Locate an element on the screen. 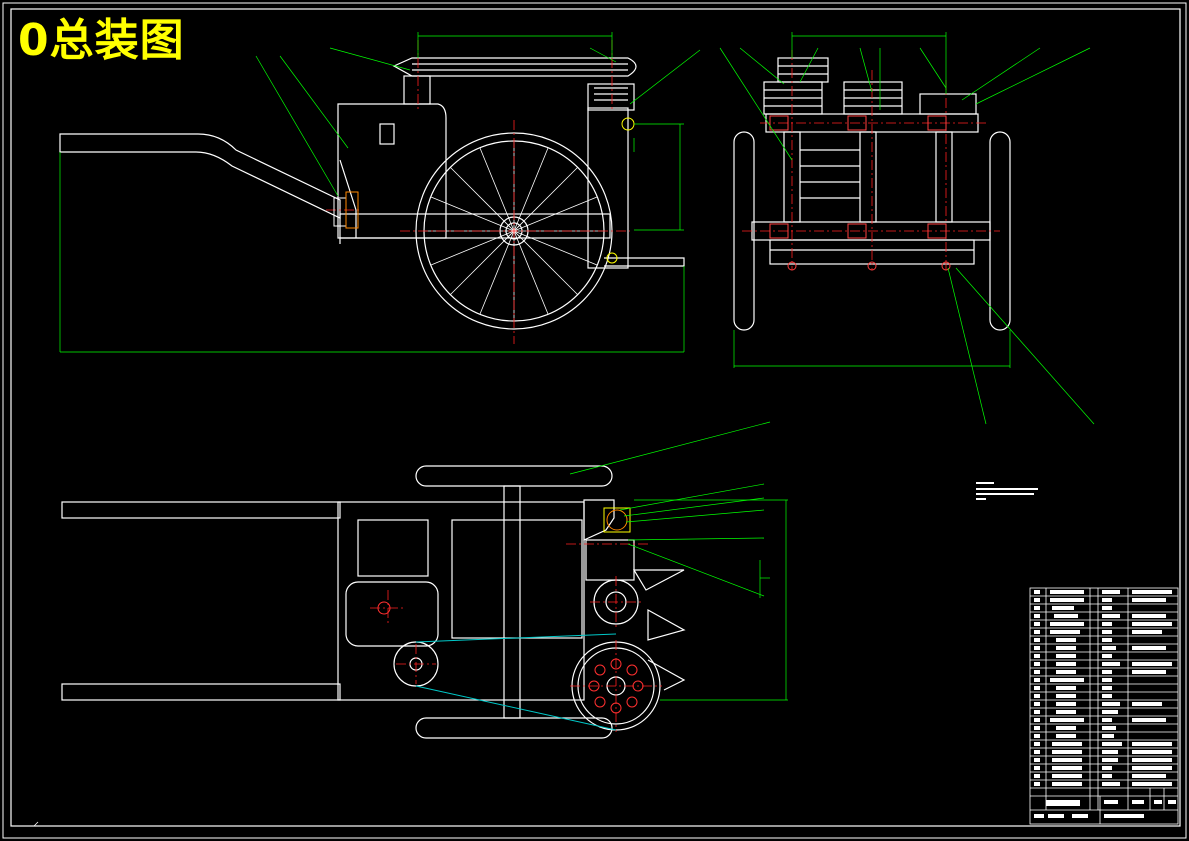 The image size is (1189, 841). plan-view-hub-holes is located at coordinates (510, 657).